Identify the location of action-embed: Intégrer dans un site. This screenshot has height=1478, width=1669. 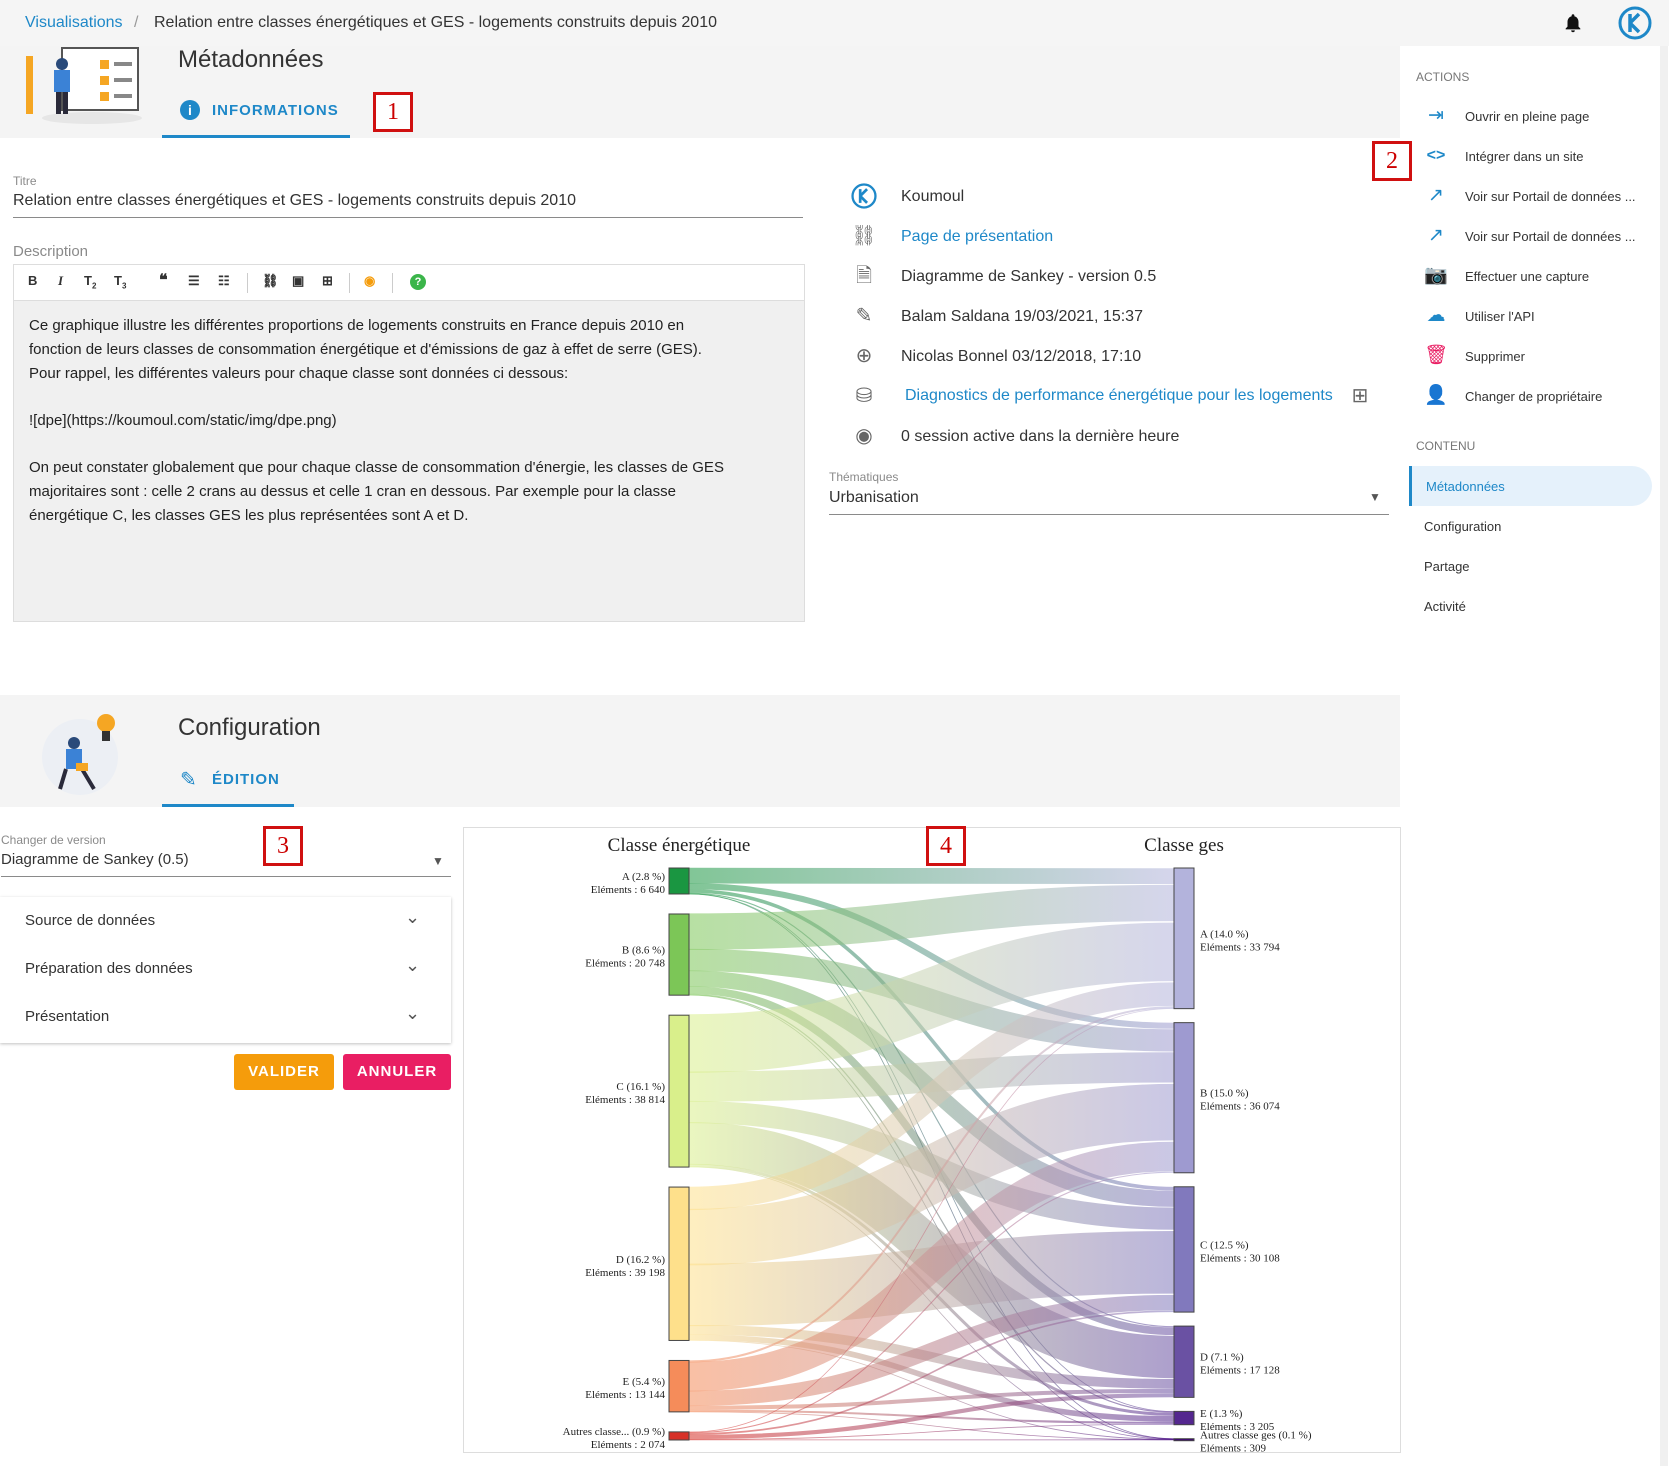
(1524, 156).